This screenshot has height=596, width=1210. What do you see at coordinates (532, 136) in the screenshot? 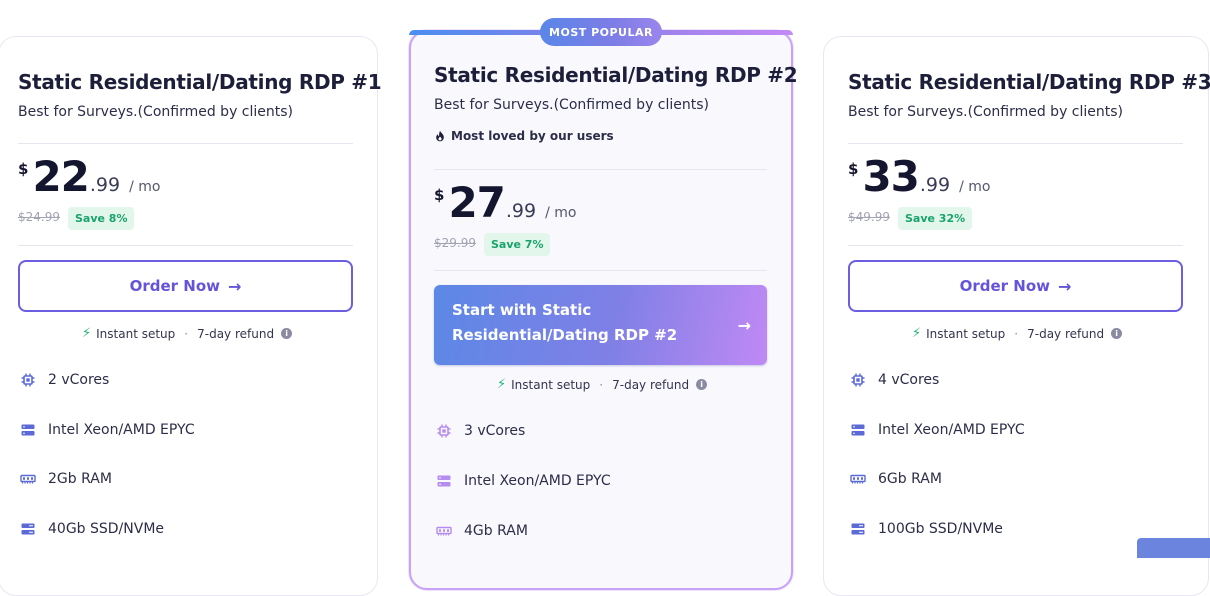
I see `most-loved-text: Most loved by our users` at bounding box center [532, 136].